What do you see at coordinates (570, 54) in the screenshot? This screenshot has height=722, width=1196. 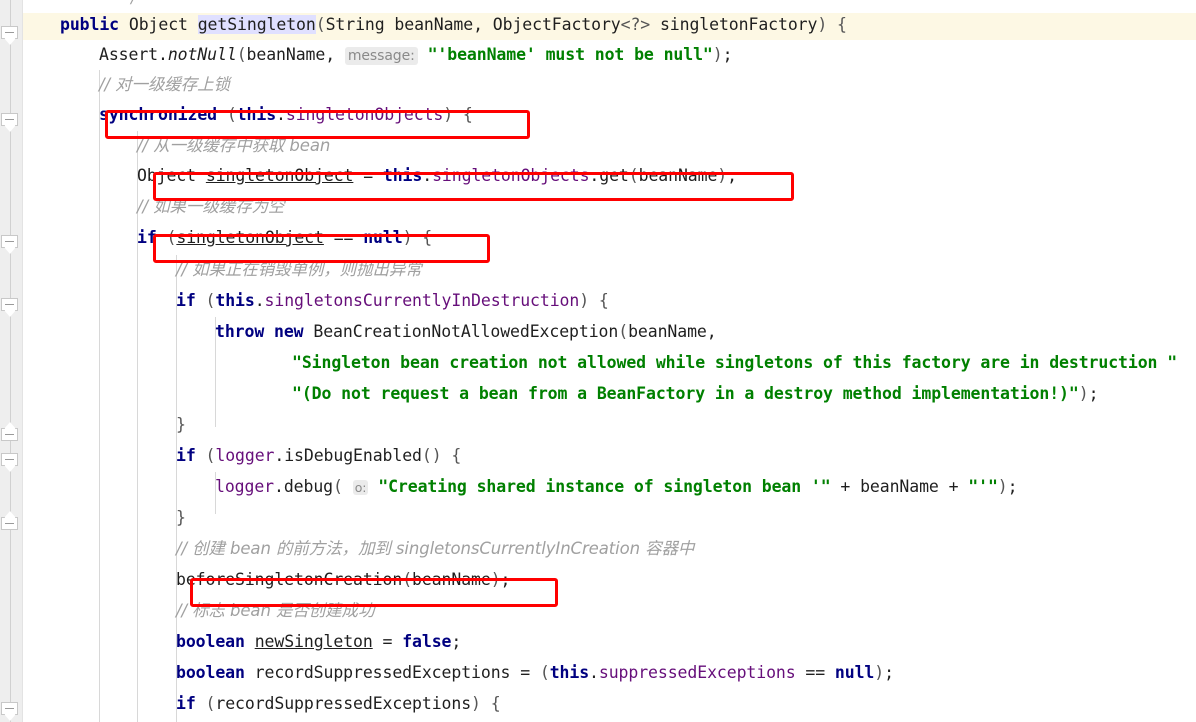 I see `code-token: "'beanName' must not be null"` at bounding box center [570, 54].